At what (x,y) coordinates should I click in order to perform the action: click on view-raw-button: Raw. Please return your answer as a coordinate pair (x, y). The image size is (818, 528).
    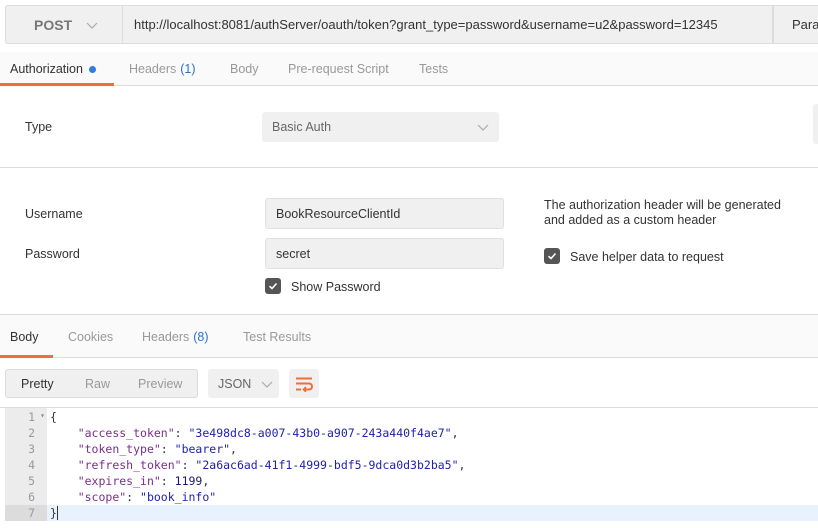
    Looking at the image, I should click on (97, 384).